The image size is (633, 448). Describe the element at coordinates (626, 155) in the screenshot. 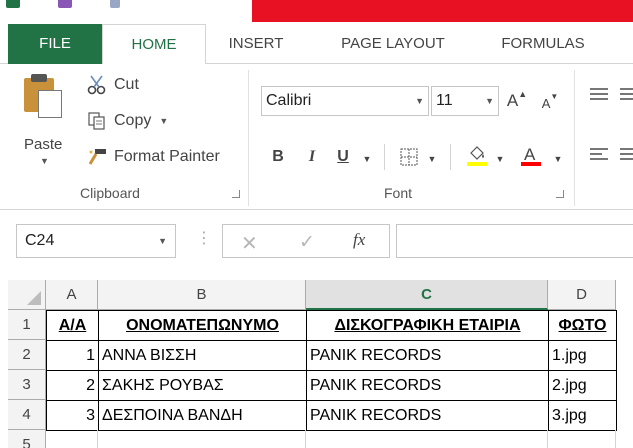

I see `align-center-icon` at that location.